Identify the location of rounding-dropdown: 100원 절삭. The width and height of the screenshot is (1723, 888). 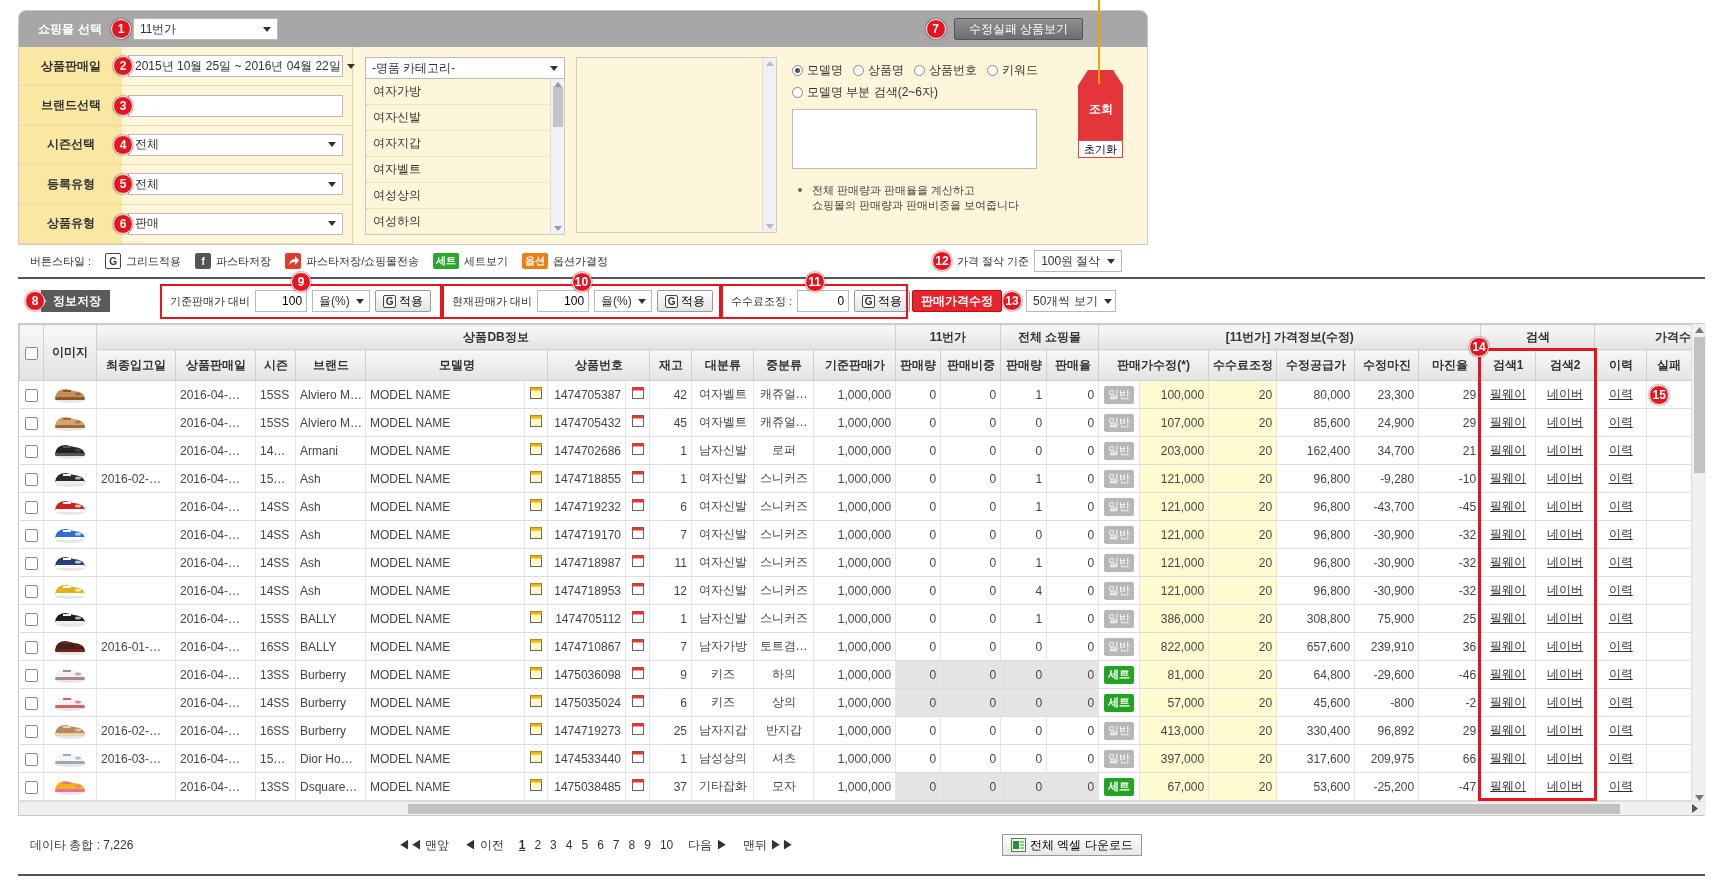
(1078, 261).